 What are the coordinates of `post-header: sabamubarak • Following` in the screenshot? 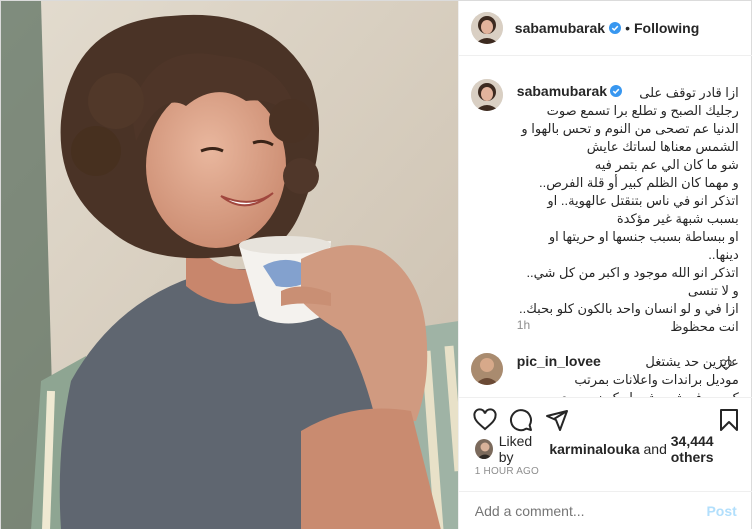 It's located at (605, 28).